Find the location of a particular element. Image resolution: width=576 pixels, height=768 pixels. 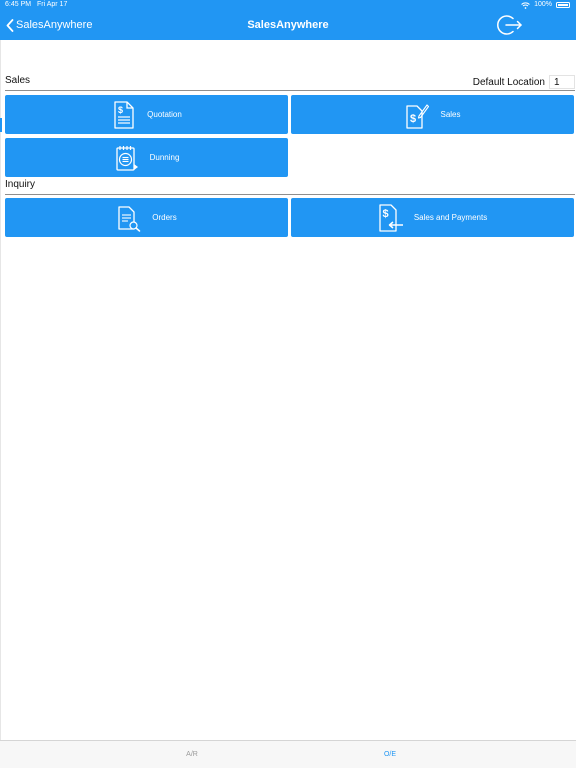

orders-button-label: Orders is located at coordinates (164, 217).